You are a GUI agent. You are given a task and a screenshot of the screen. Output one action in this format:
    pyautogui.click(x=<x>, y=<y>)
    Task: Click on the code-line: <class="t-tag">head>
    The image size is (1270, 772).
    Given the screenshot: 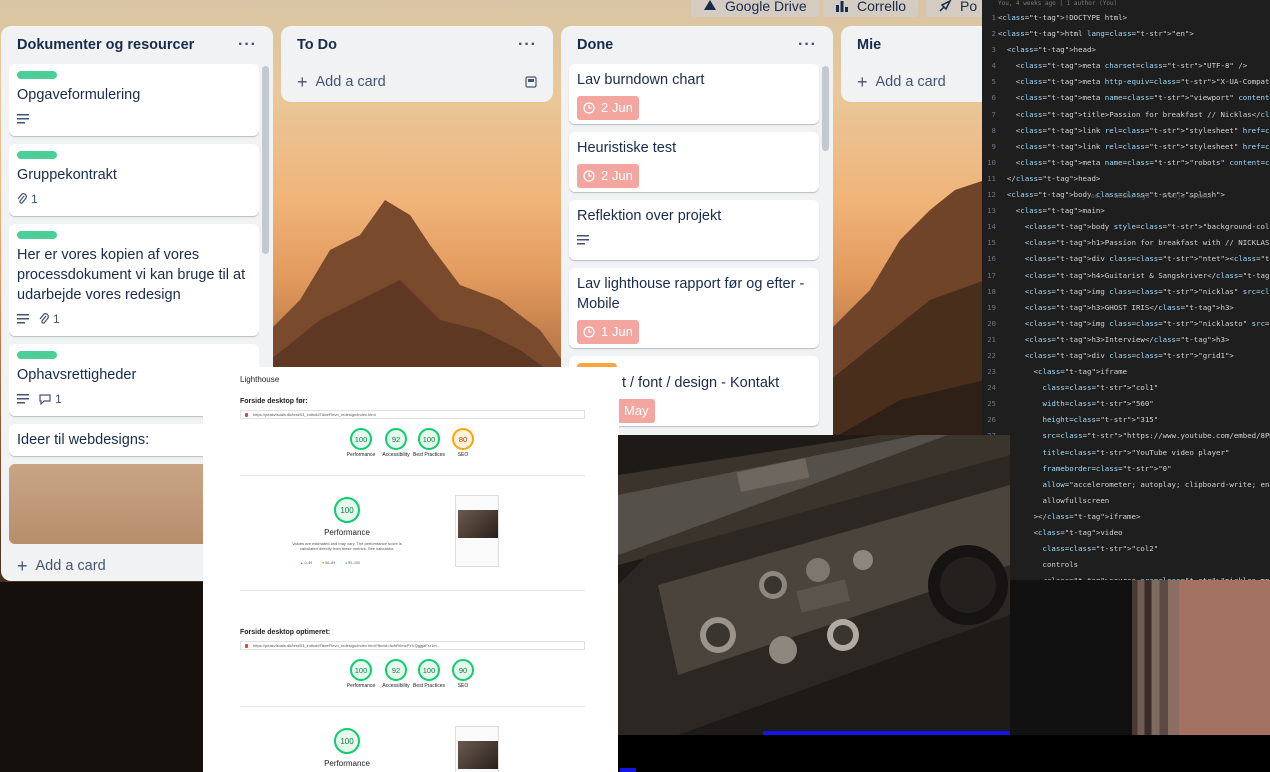 What is the action you would take?
    pyautogui.click(x=1134, y=50)
    